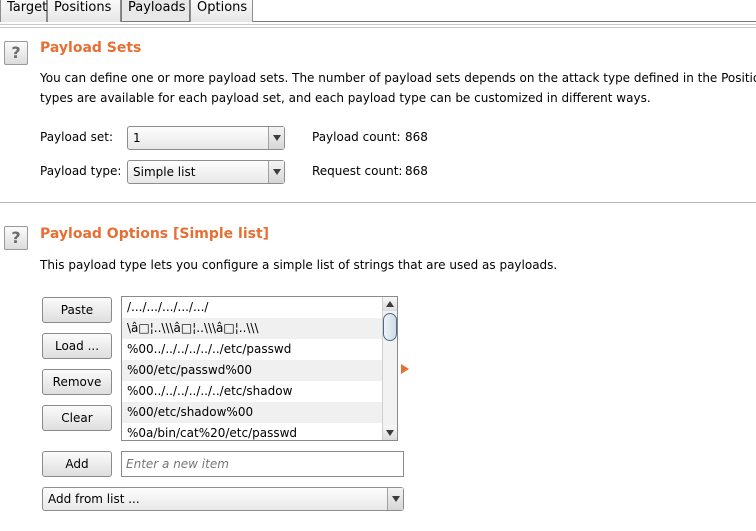  I want to click on expand-arrow-icon, so click(405, 369).